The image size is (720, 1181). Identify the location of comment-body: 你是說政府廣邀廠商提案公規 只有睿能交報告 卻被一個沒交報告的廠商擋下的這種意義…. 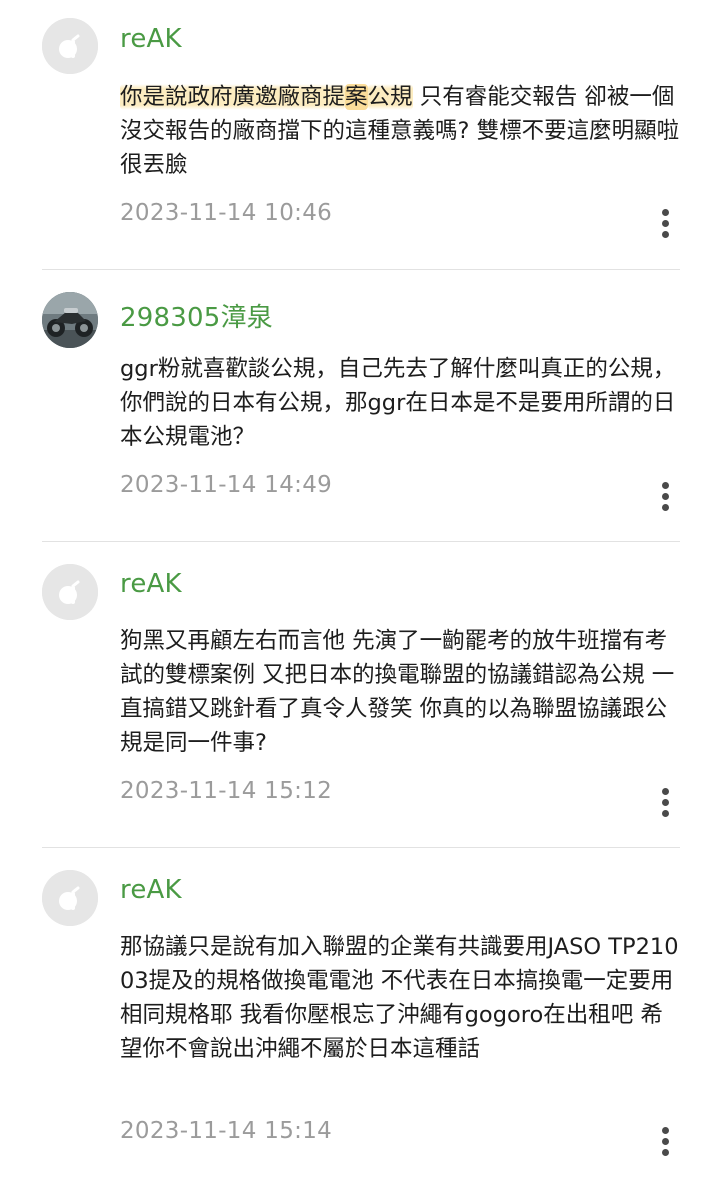
(400, 131).